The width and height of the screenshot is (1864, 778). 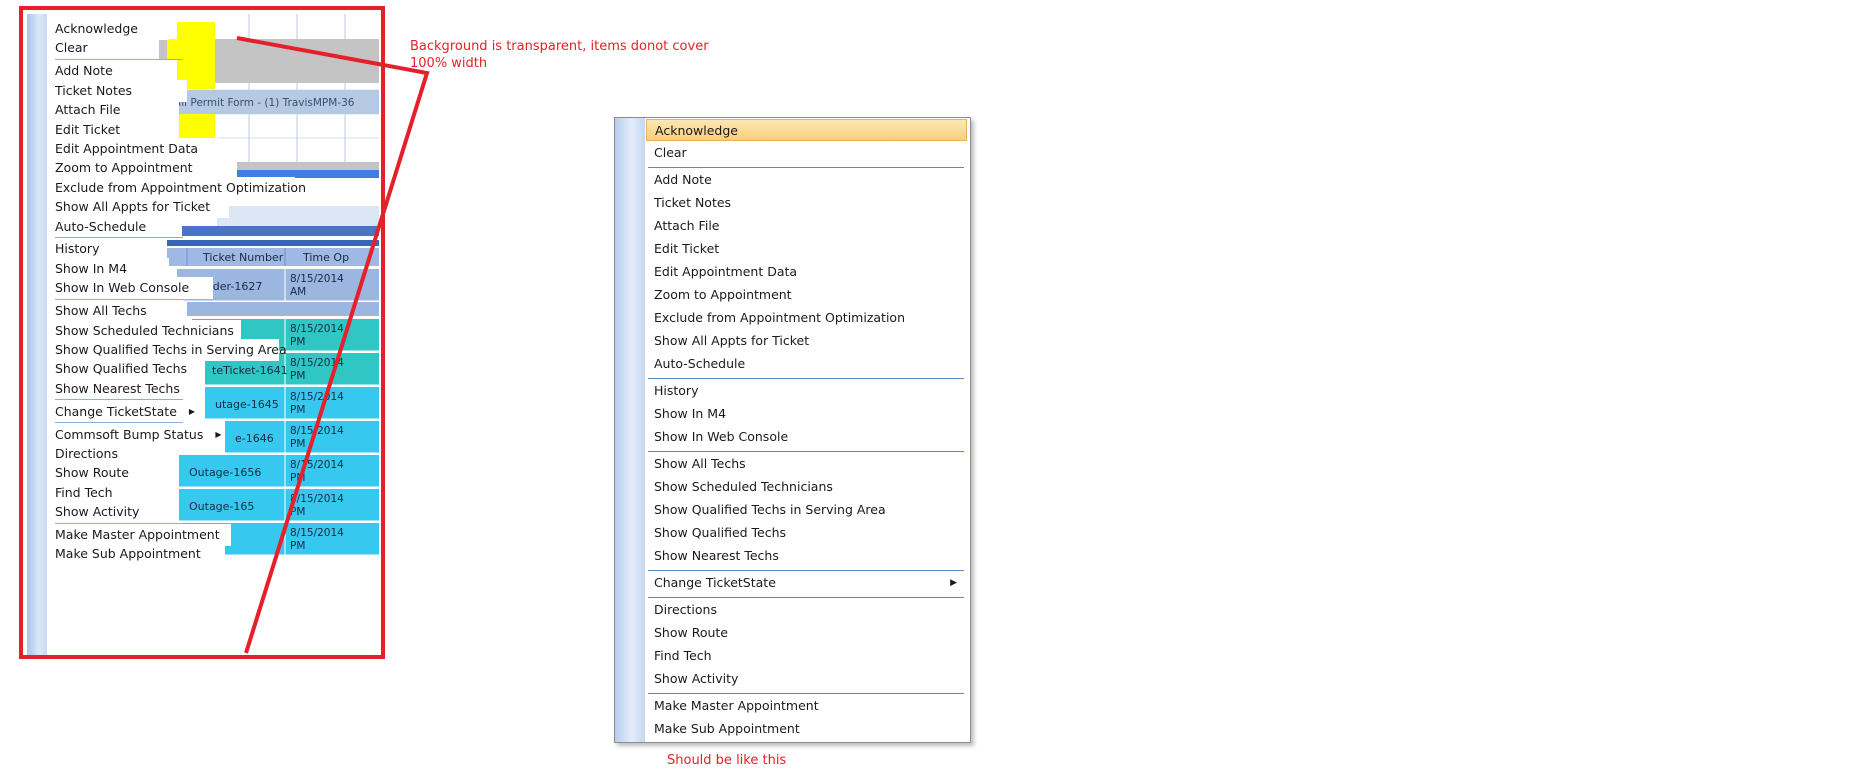 What do you see at coordinates (690, 413) in the screenshot?
I see `menu-item-label: Show In M4` at bounding box center [690, 413].